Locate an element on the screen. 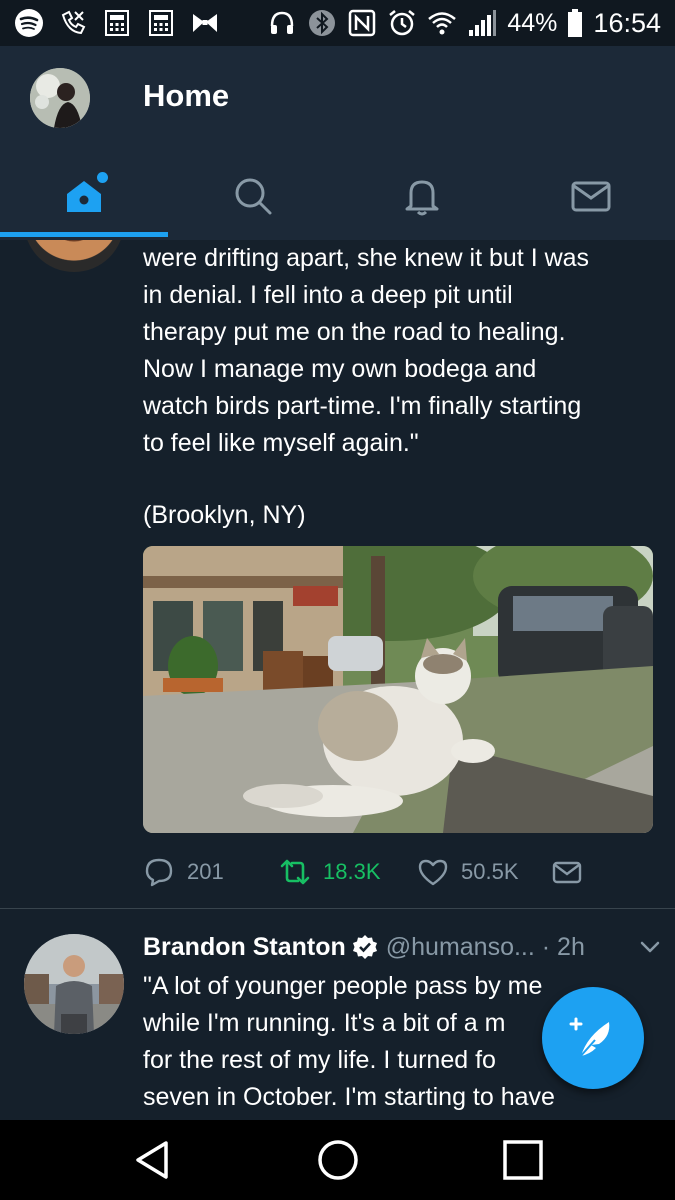  status-left is located at coordinates (117, 23).